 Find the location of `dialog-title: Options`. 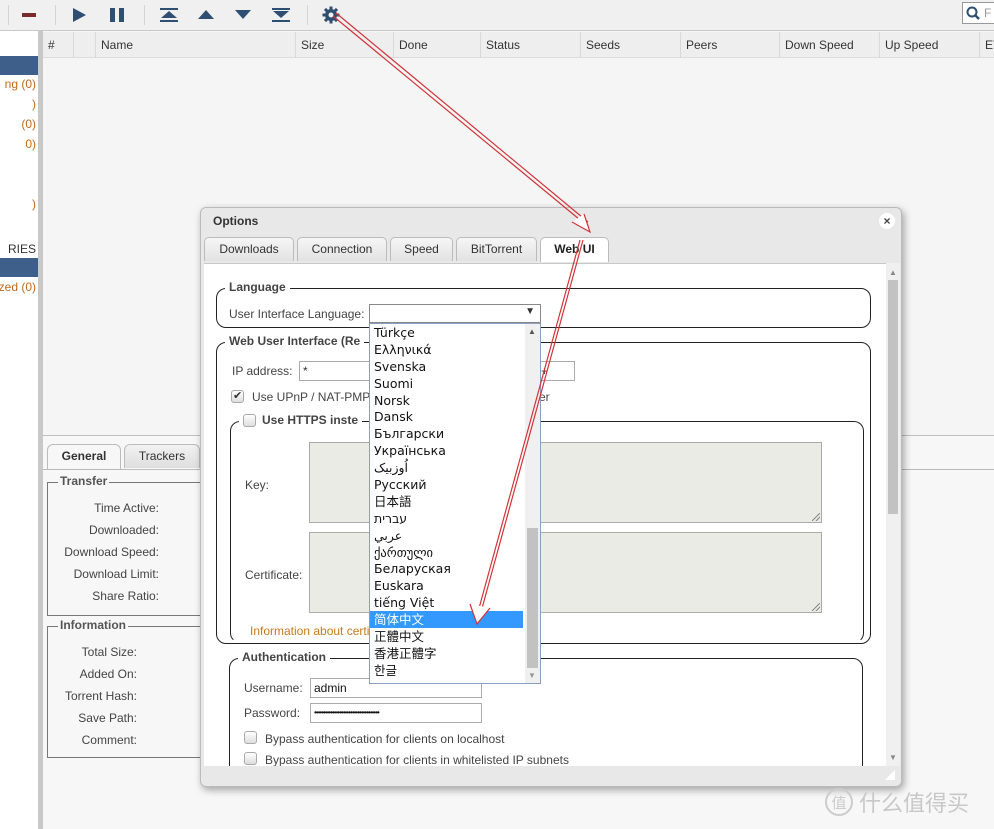

dialog-title: Options is located at coordinates (236, 221).